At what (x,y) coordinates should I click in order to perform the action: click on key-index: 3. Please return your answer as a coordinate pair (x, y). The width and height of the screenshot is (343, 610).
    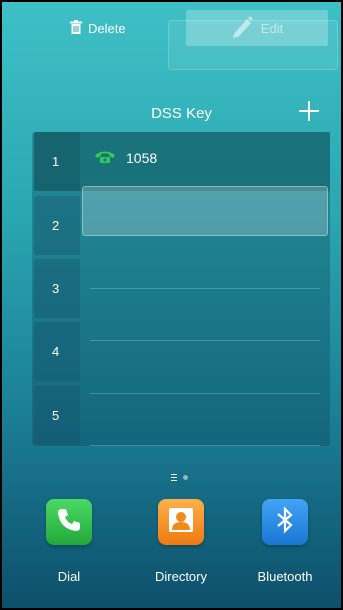
    Looking at the image, I should click on (56, 288).